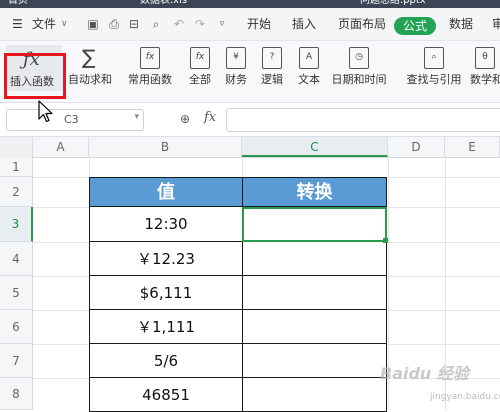 The height and width of the screenshot is (412, 500). Describe the element at coordinates (485, 70) in the screenshot. I see `math-button: θ 数学和` at that location.